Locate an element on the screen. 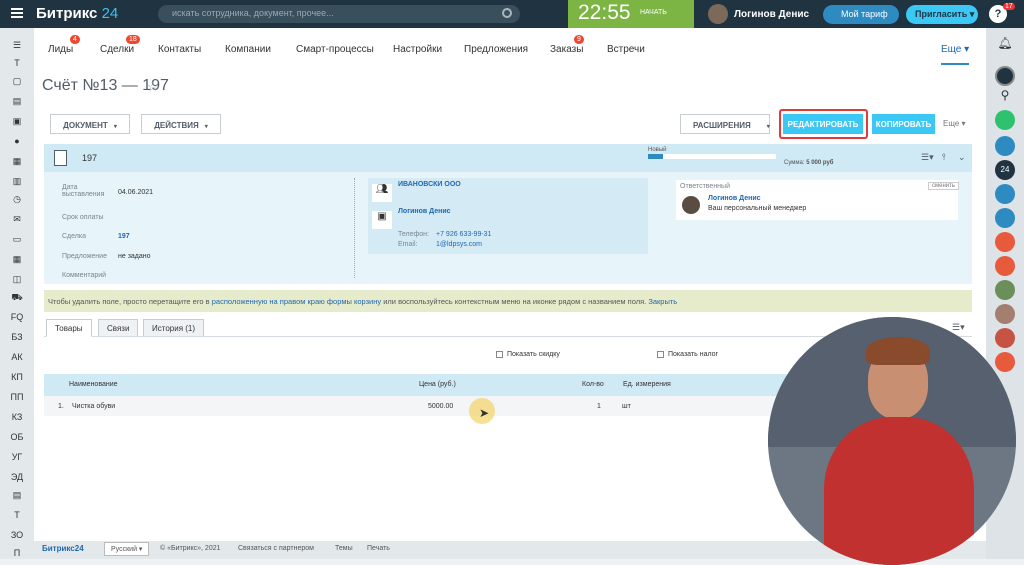 Image resolution: width=1024 pixels, height=565 pixels. store-icon: ▭ is located at coordinates (17, 239).